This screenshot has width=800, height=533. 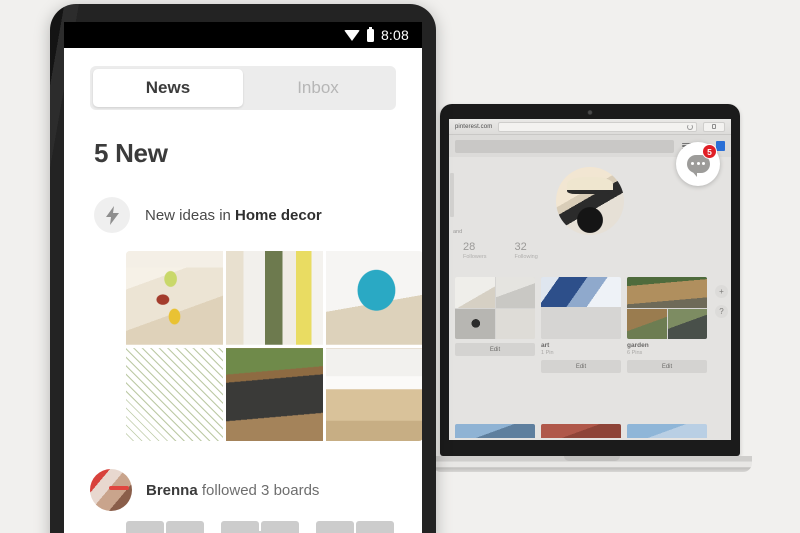 What do you see at coordinates (526, 257) in the screenshot?
I see `following-label: Following` at bounding box center [526, 257].